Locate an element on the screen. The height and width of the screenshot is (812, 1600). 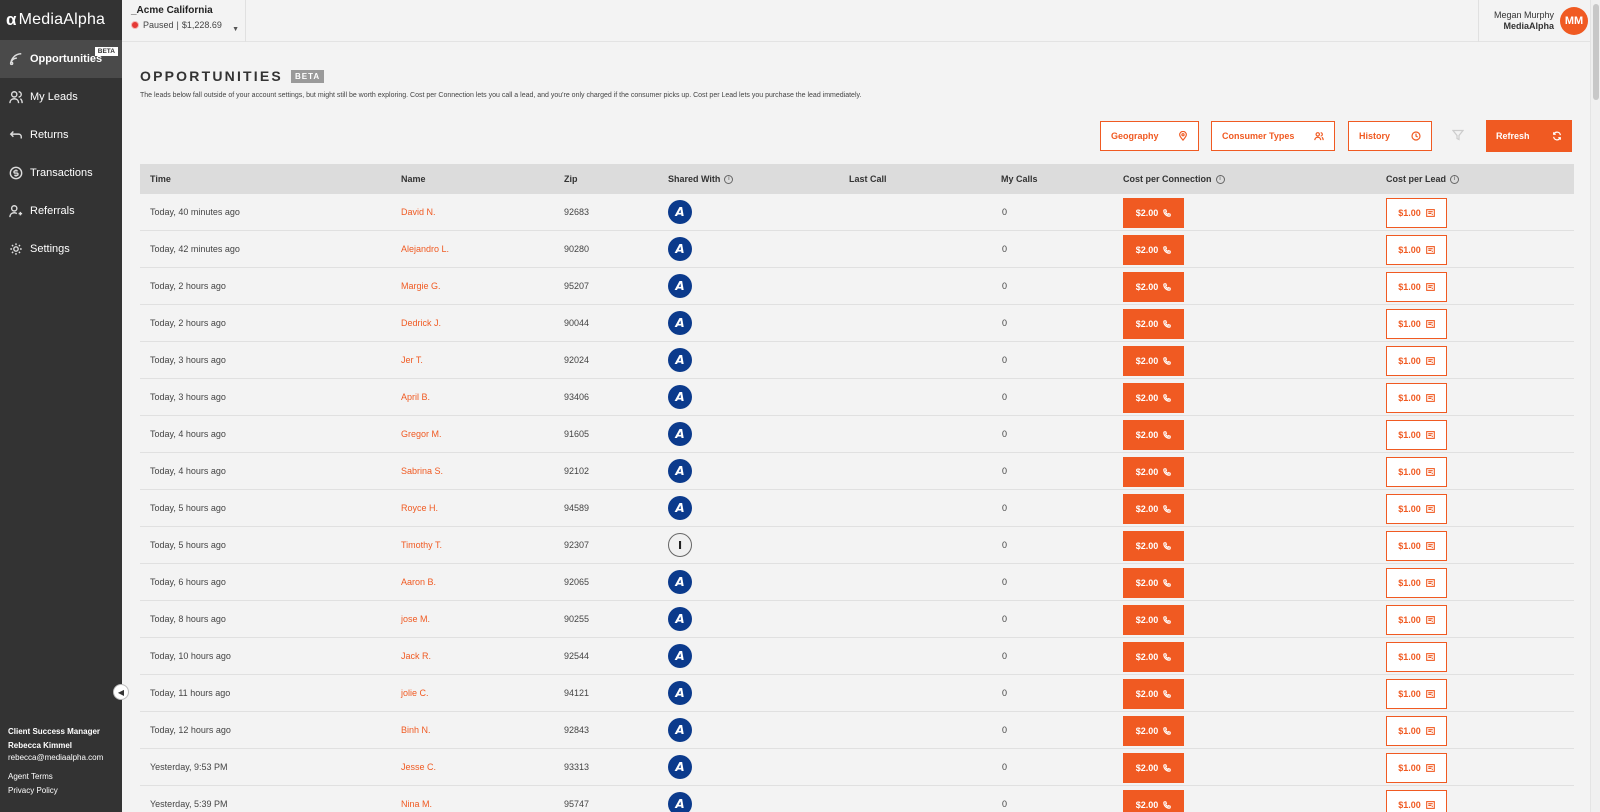
sidebar-item-opportunities: Opportunities BETA is located at coordinates (61, 59).